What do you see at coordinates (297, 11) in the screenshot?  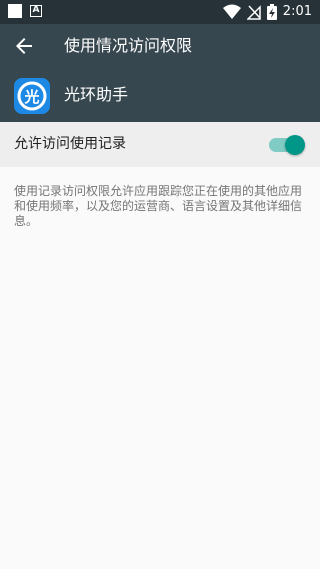 I see `clock: 2:01` at bounding box center [297, 11].